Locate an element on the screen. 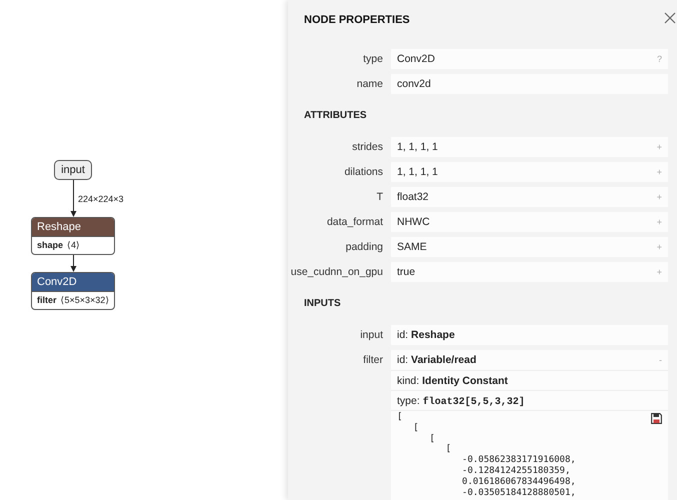 Image resolution: width=677 pixels, height=500 pixels. property-label: type is located at coordinates (372, 59).